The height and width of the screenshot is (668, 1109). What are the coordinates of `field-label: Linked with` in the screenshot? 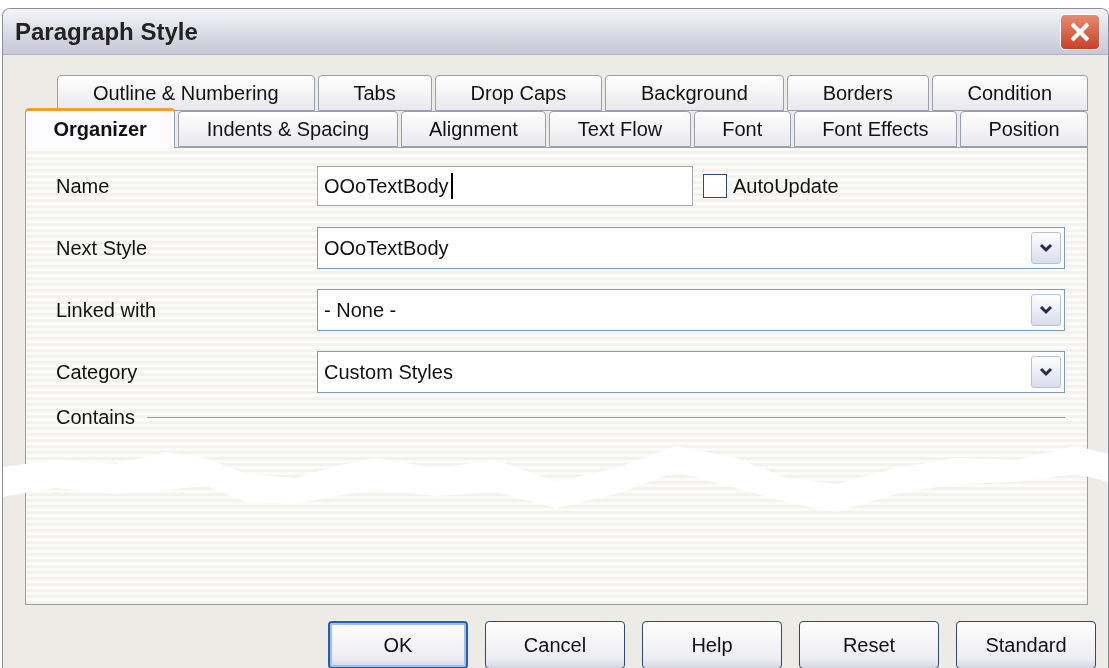 It's located at (107, 310).